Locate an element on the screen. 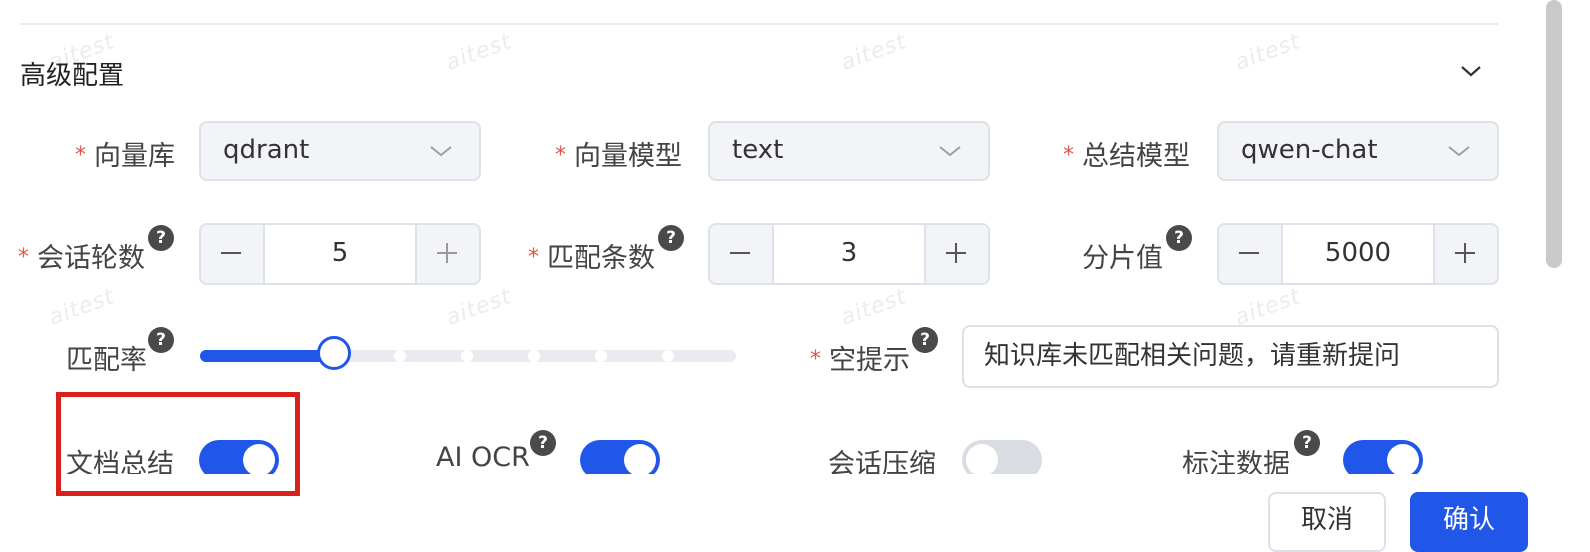  summary-model-value: qwen-chat is located at coordinates (1309, 150).